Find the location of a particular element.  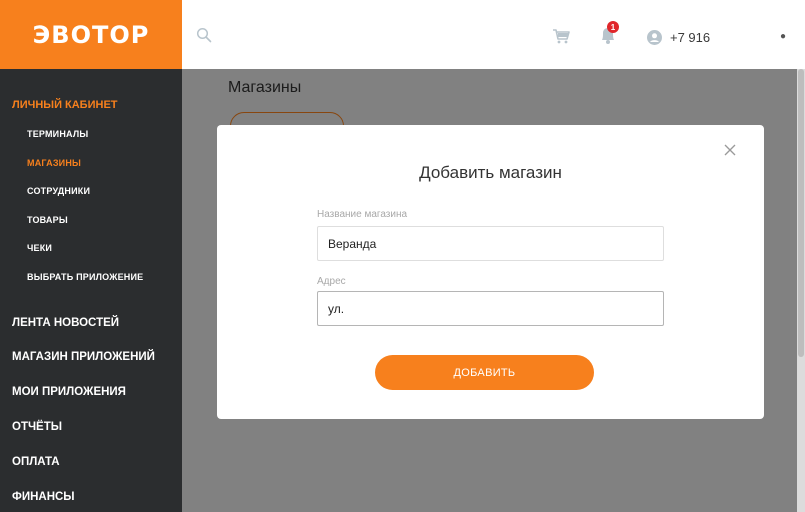

sidebar-item-payment: ОПЛАТА is located at coordinates (36, 462).